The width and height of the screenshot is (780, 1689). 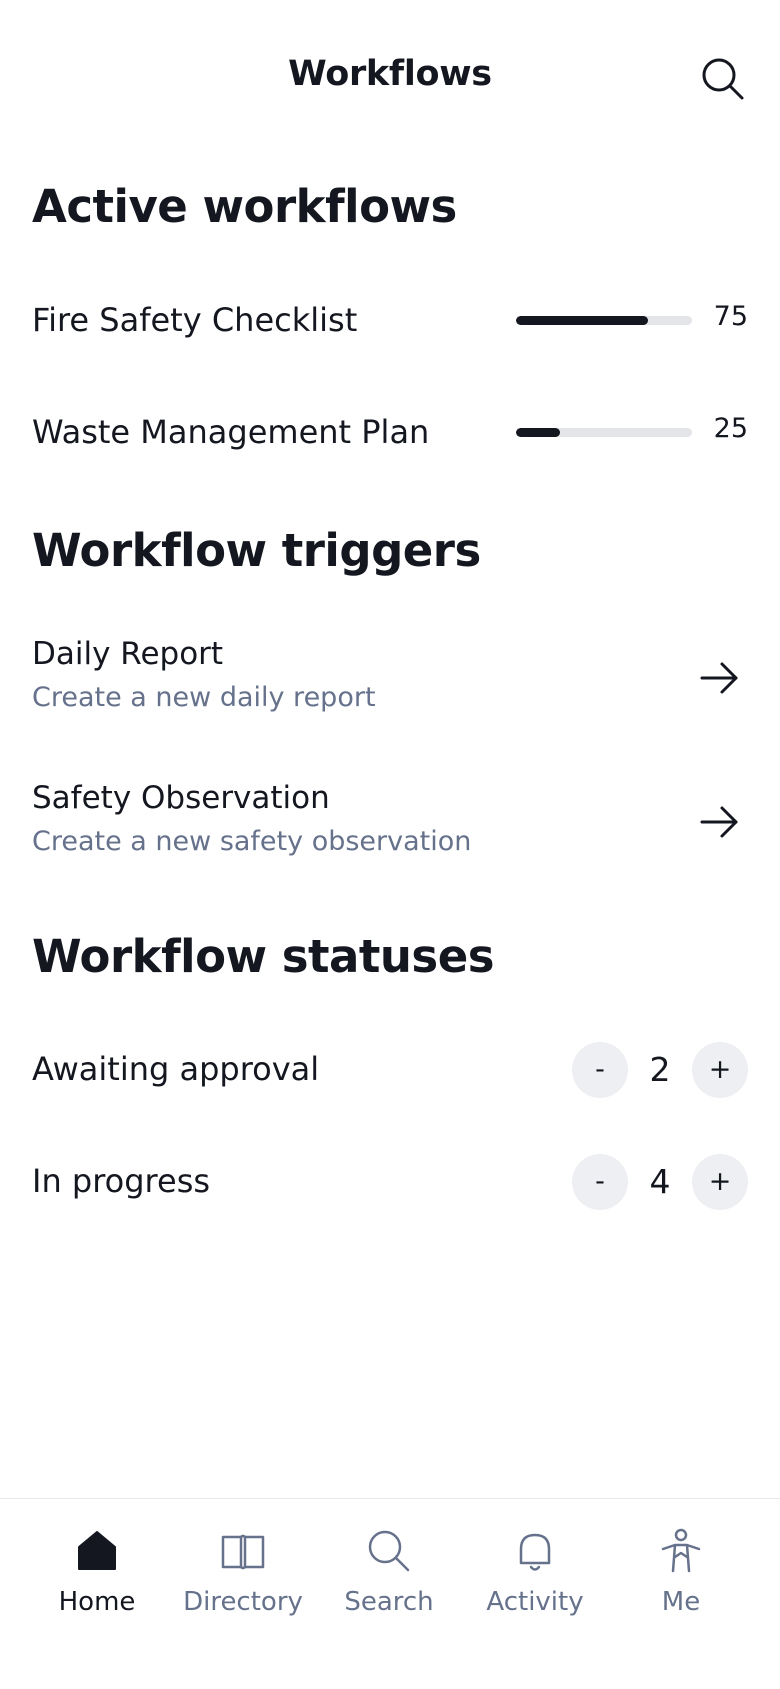 I want to click on trigger-subtitle: Create a new daily report, so click(x=204, y=697).